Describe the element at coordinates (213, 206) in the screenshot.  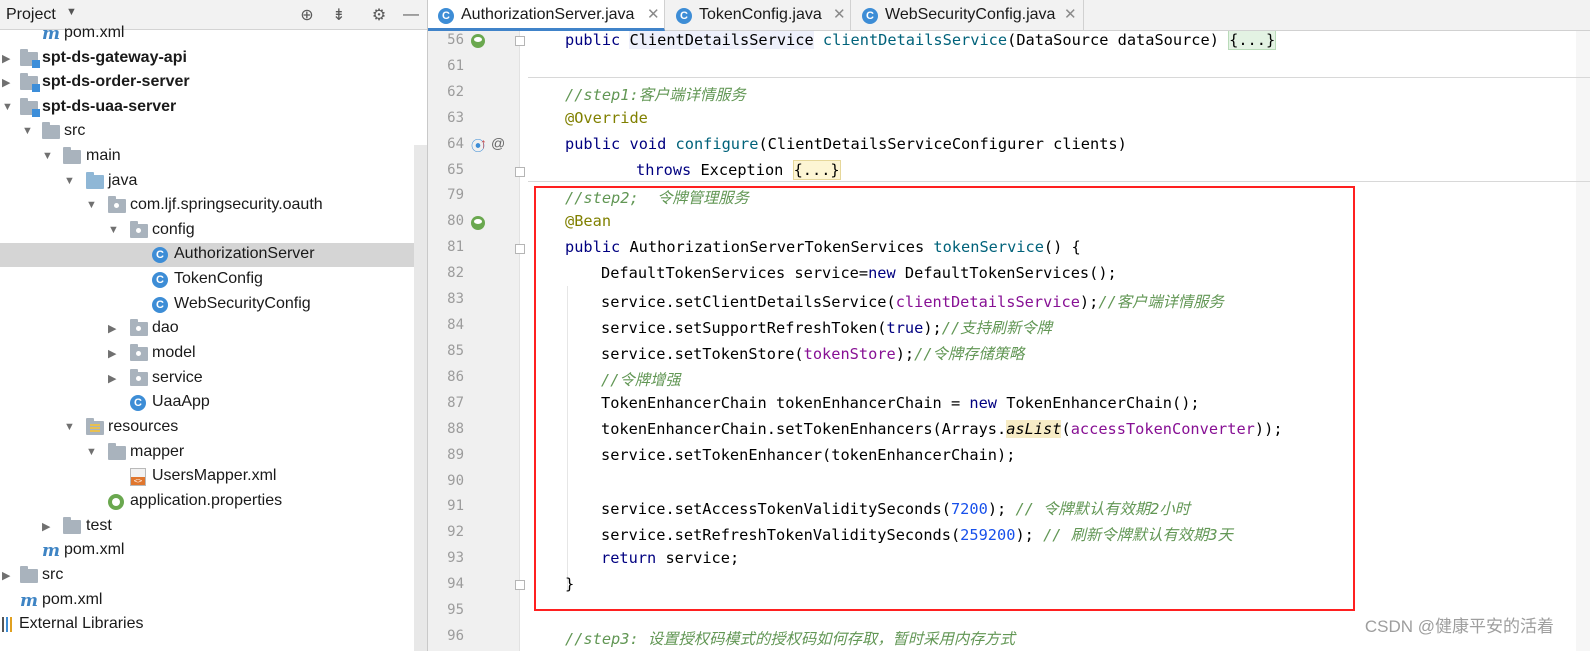
I see `tree-item-package-oauth: ▼ com.ljf.springsecurity.oauth` at that location.